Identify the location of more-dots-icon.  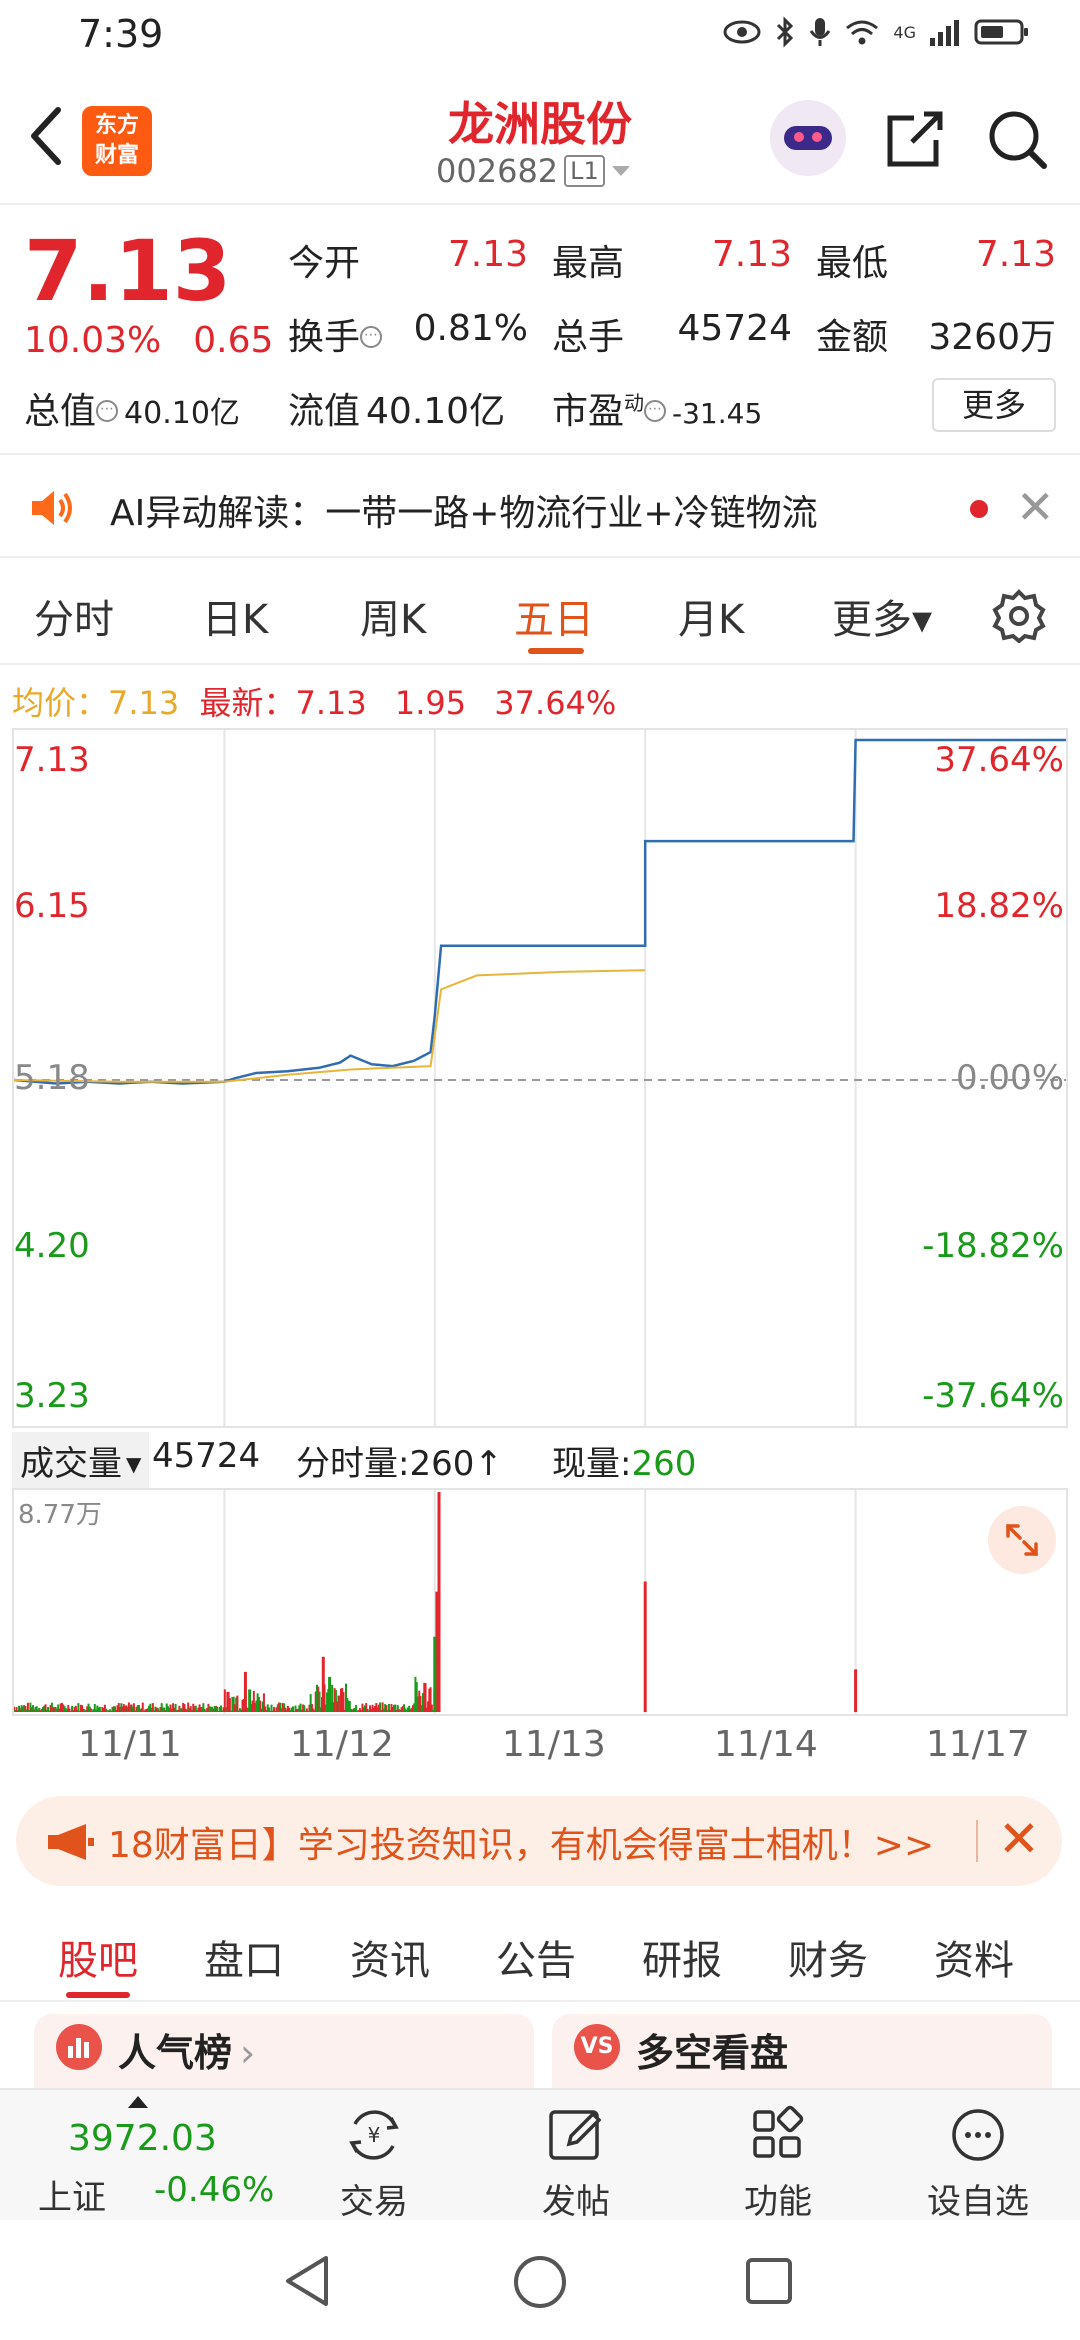
(978, 2135).